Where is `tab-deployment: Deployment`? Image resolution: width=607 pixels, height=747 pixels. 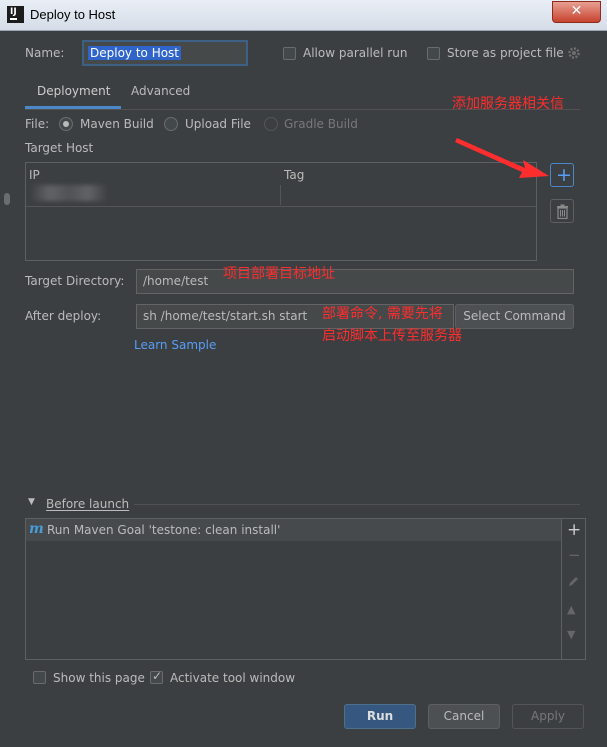 tab-deployment: Deployment is located at coordinates (73, 91).